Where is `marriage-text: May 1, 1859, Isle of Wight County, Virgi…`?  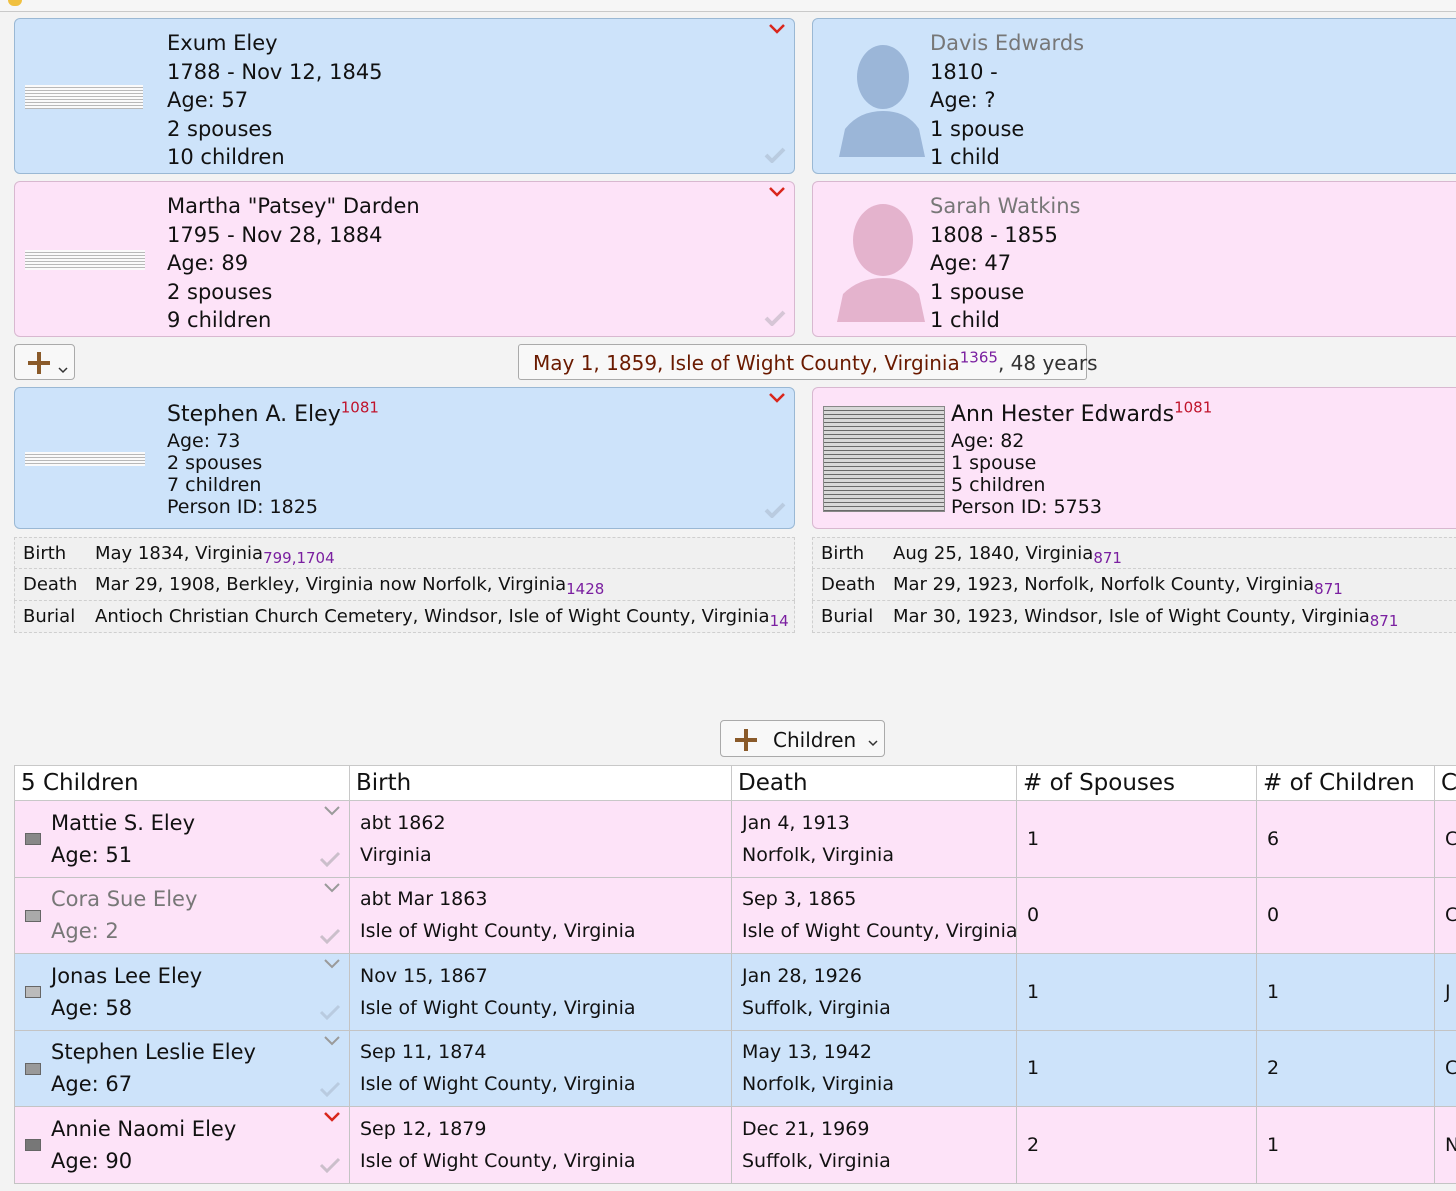 marriage-text: May 1, 1859, Isle of Wight County, Virgi… is located at coordinates (746, 363).